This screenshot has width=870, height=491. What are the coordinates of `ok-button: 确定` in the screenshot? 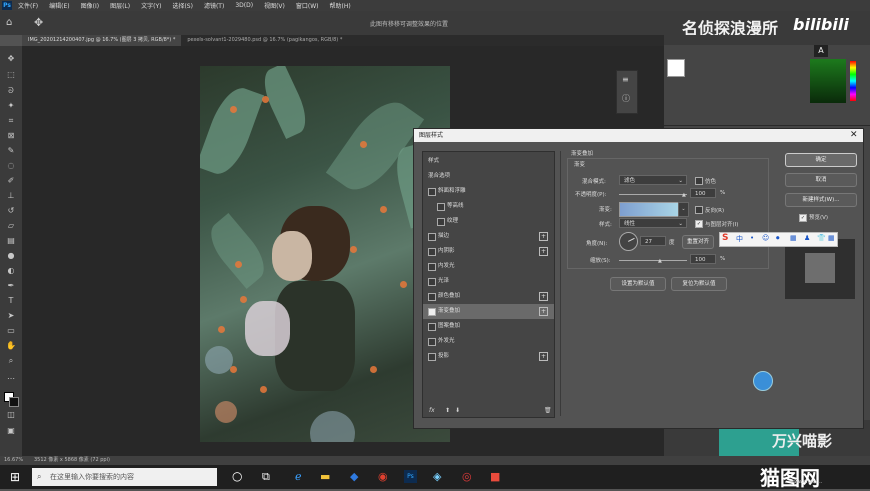 It's located at (821, 160).